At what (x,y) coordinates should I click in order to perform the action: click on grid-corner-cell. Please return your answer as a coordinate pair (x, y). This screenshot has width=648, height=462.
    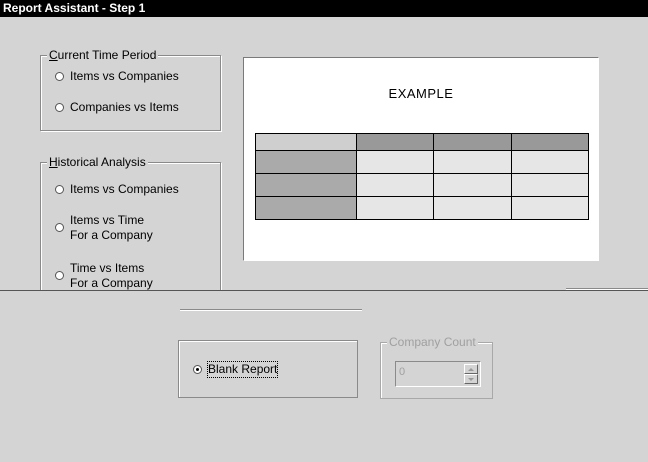
    Looking at the image, I should click on (306, 142).